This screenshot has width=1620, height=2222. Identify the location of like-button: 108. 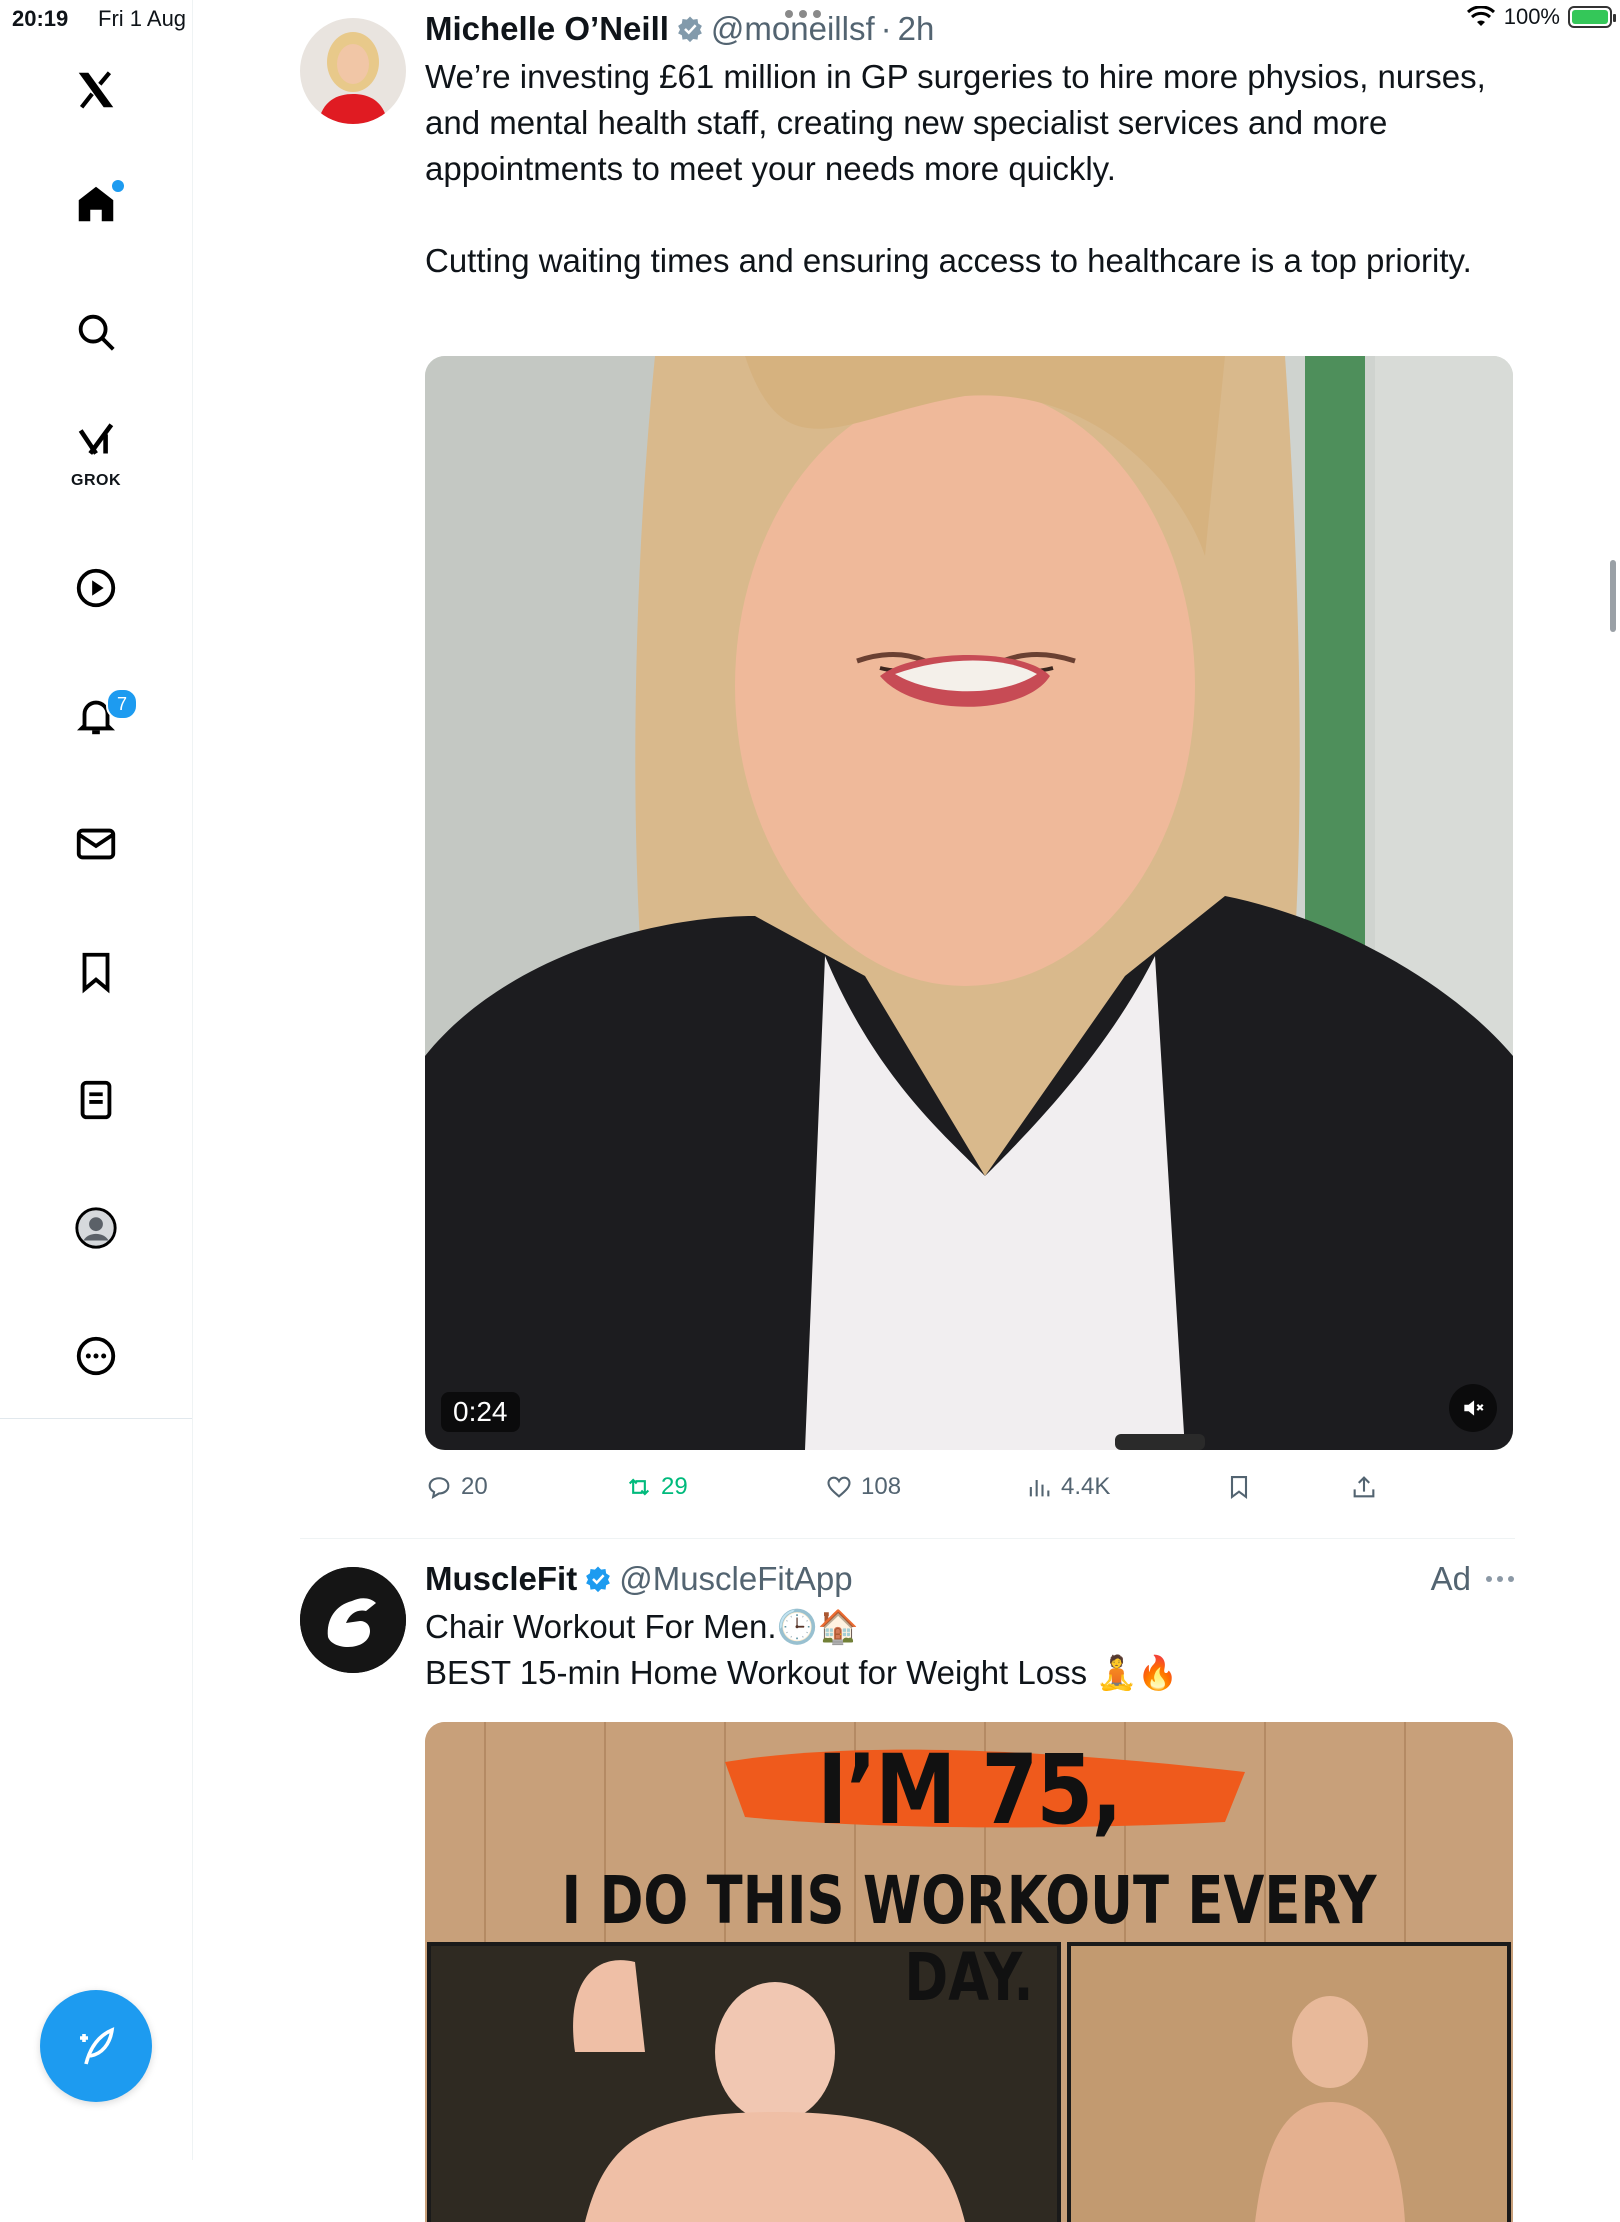
(863, 1487).